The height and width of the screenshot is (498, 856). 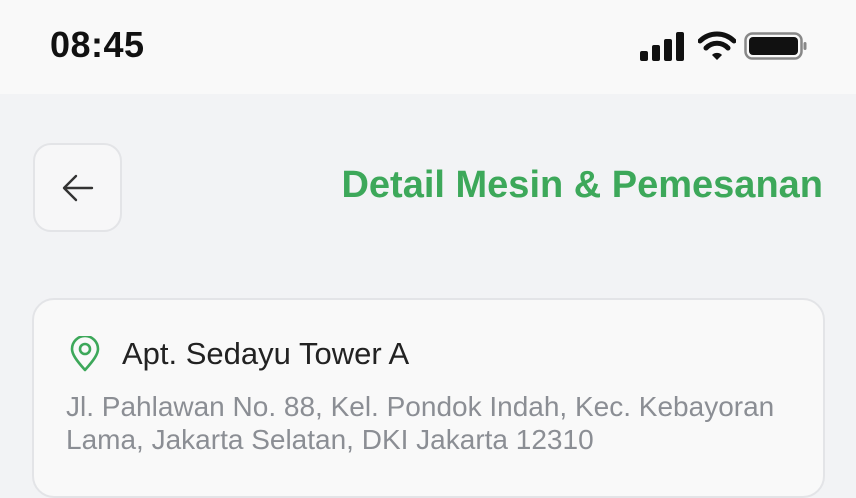 What do you see at coordinates (97, 44) in the screenshot?
I see `status-time: 08:45` at bounding box center [97, 44].